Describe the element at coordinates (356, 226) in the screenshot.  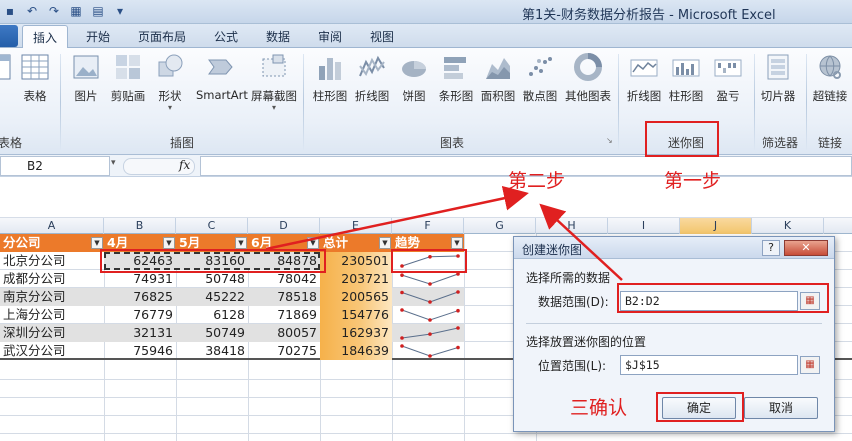
I see `column-header: E` at that location.